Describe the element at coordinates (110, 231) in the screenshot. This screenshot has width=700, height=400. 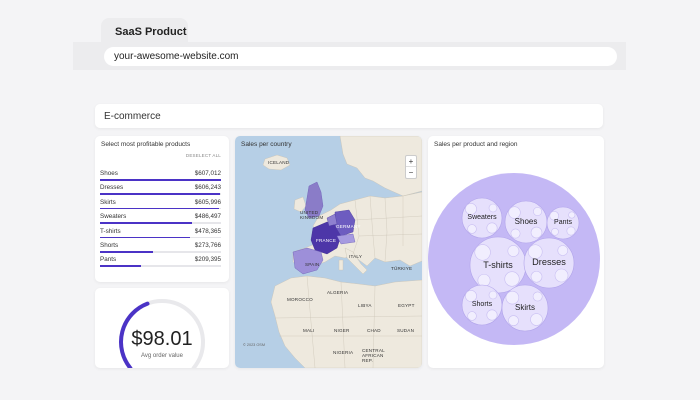
I see `product-name: T-shirts` at that location.